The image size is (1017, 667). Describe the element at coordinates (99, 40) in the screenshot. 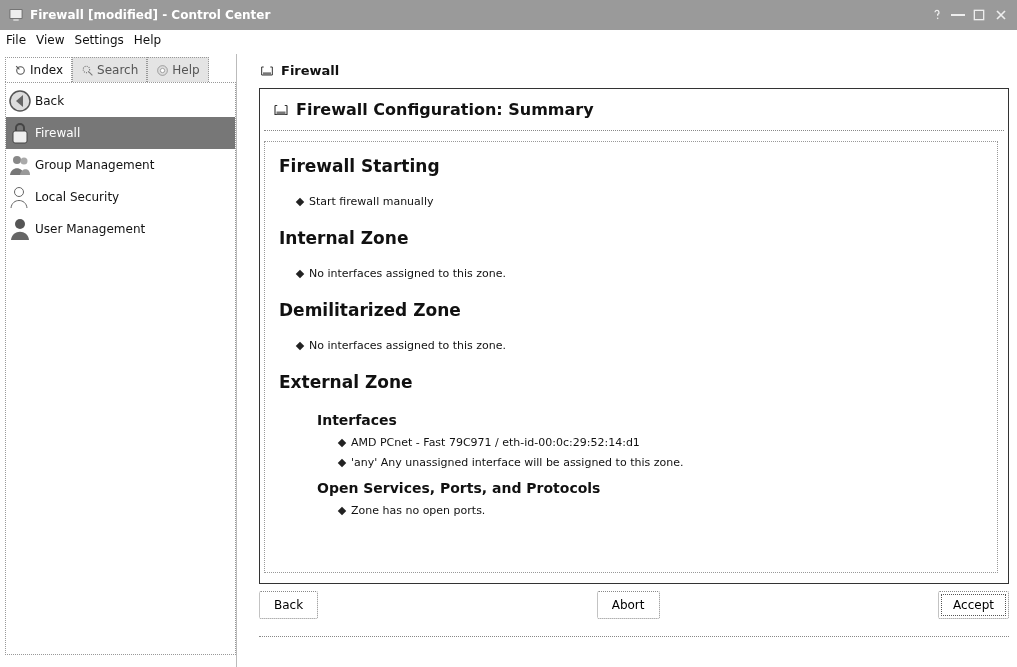

I see `menu-item: Settings` at that location.